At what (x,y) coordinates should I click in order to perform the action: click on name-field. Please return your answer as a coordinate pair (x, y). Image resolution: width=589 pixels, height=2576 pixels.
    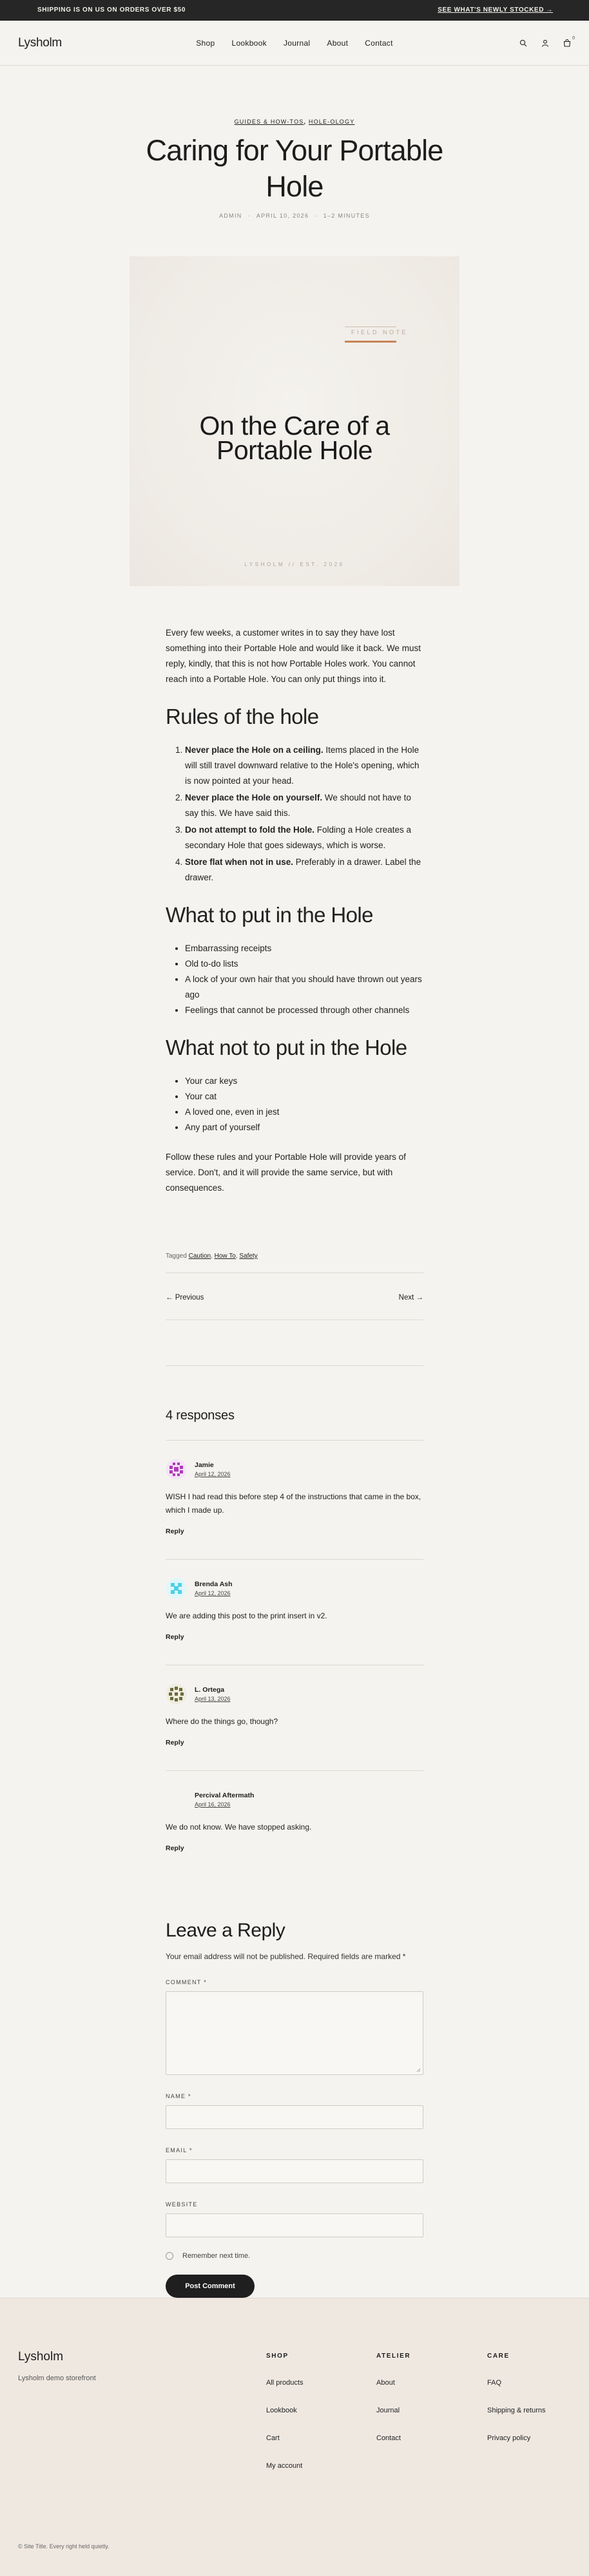
    Looking at the image, I should click on (294, 2117).